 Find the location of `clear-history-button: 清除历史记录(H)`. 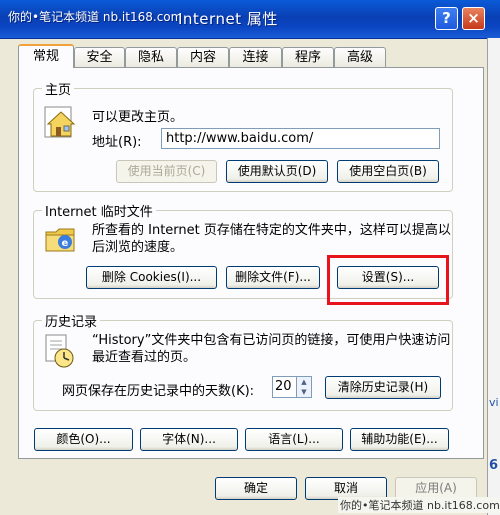

clear-history-button: 清除历史记录(H) is located at coordinates (383, 387).